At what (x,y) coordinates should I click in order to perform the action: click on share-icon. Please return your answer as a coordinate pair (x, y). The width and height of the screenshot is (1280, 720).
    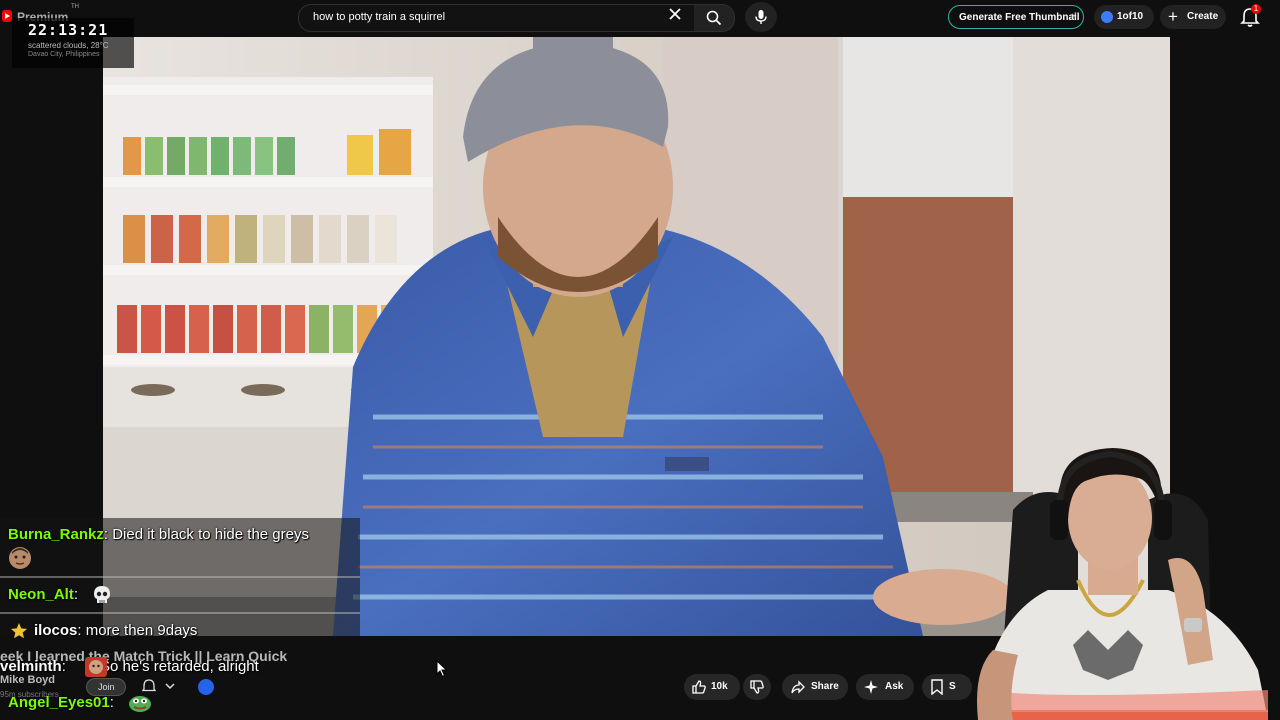
    Looking at the image, I should click on (798, 687).